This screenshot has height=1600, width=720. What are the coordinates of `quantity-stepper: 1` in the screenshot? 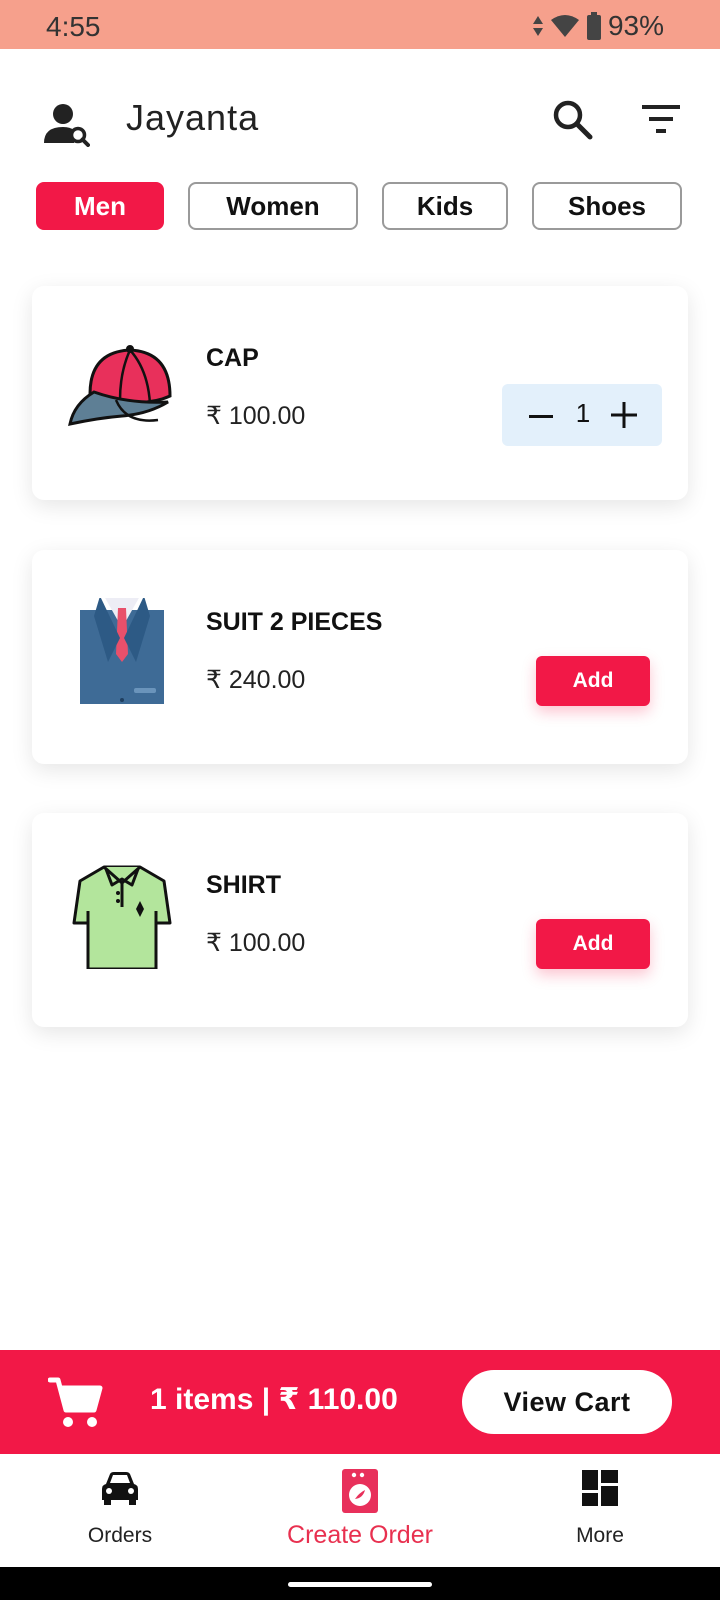 It's located at (582, 415).